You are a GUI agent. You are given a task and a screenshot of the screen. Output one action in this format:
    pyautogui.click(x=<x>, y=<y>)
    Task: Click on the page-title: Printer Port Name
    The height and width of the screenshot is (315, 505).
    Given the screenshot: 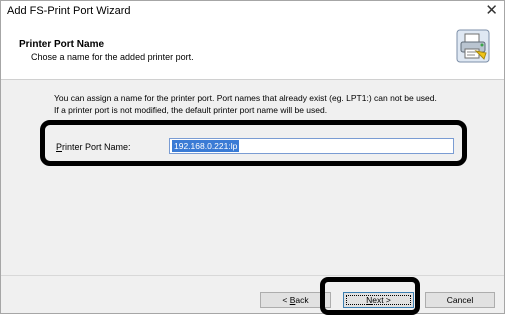 What is the action you would take?
    pyautogui.click(x=62, y=44)
    